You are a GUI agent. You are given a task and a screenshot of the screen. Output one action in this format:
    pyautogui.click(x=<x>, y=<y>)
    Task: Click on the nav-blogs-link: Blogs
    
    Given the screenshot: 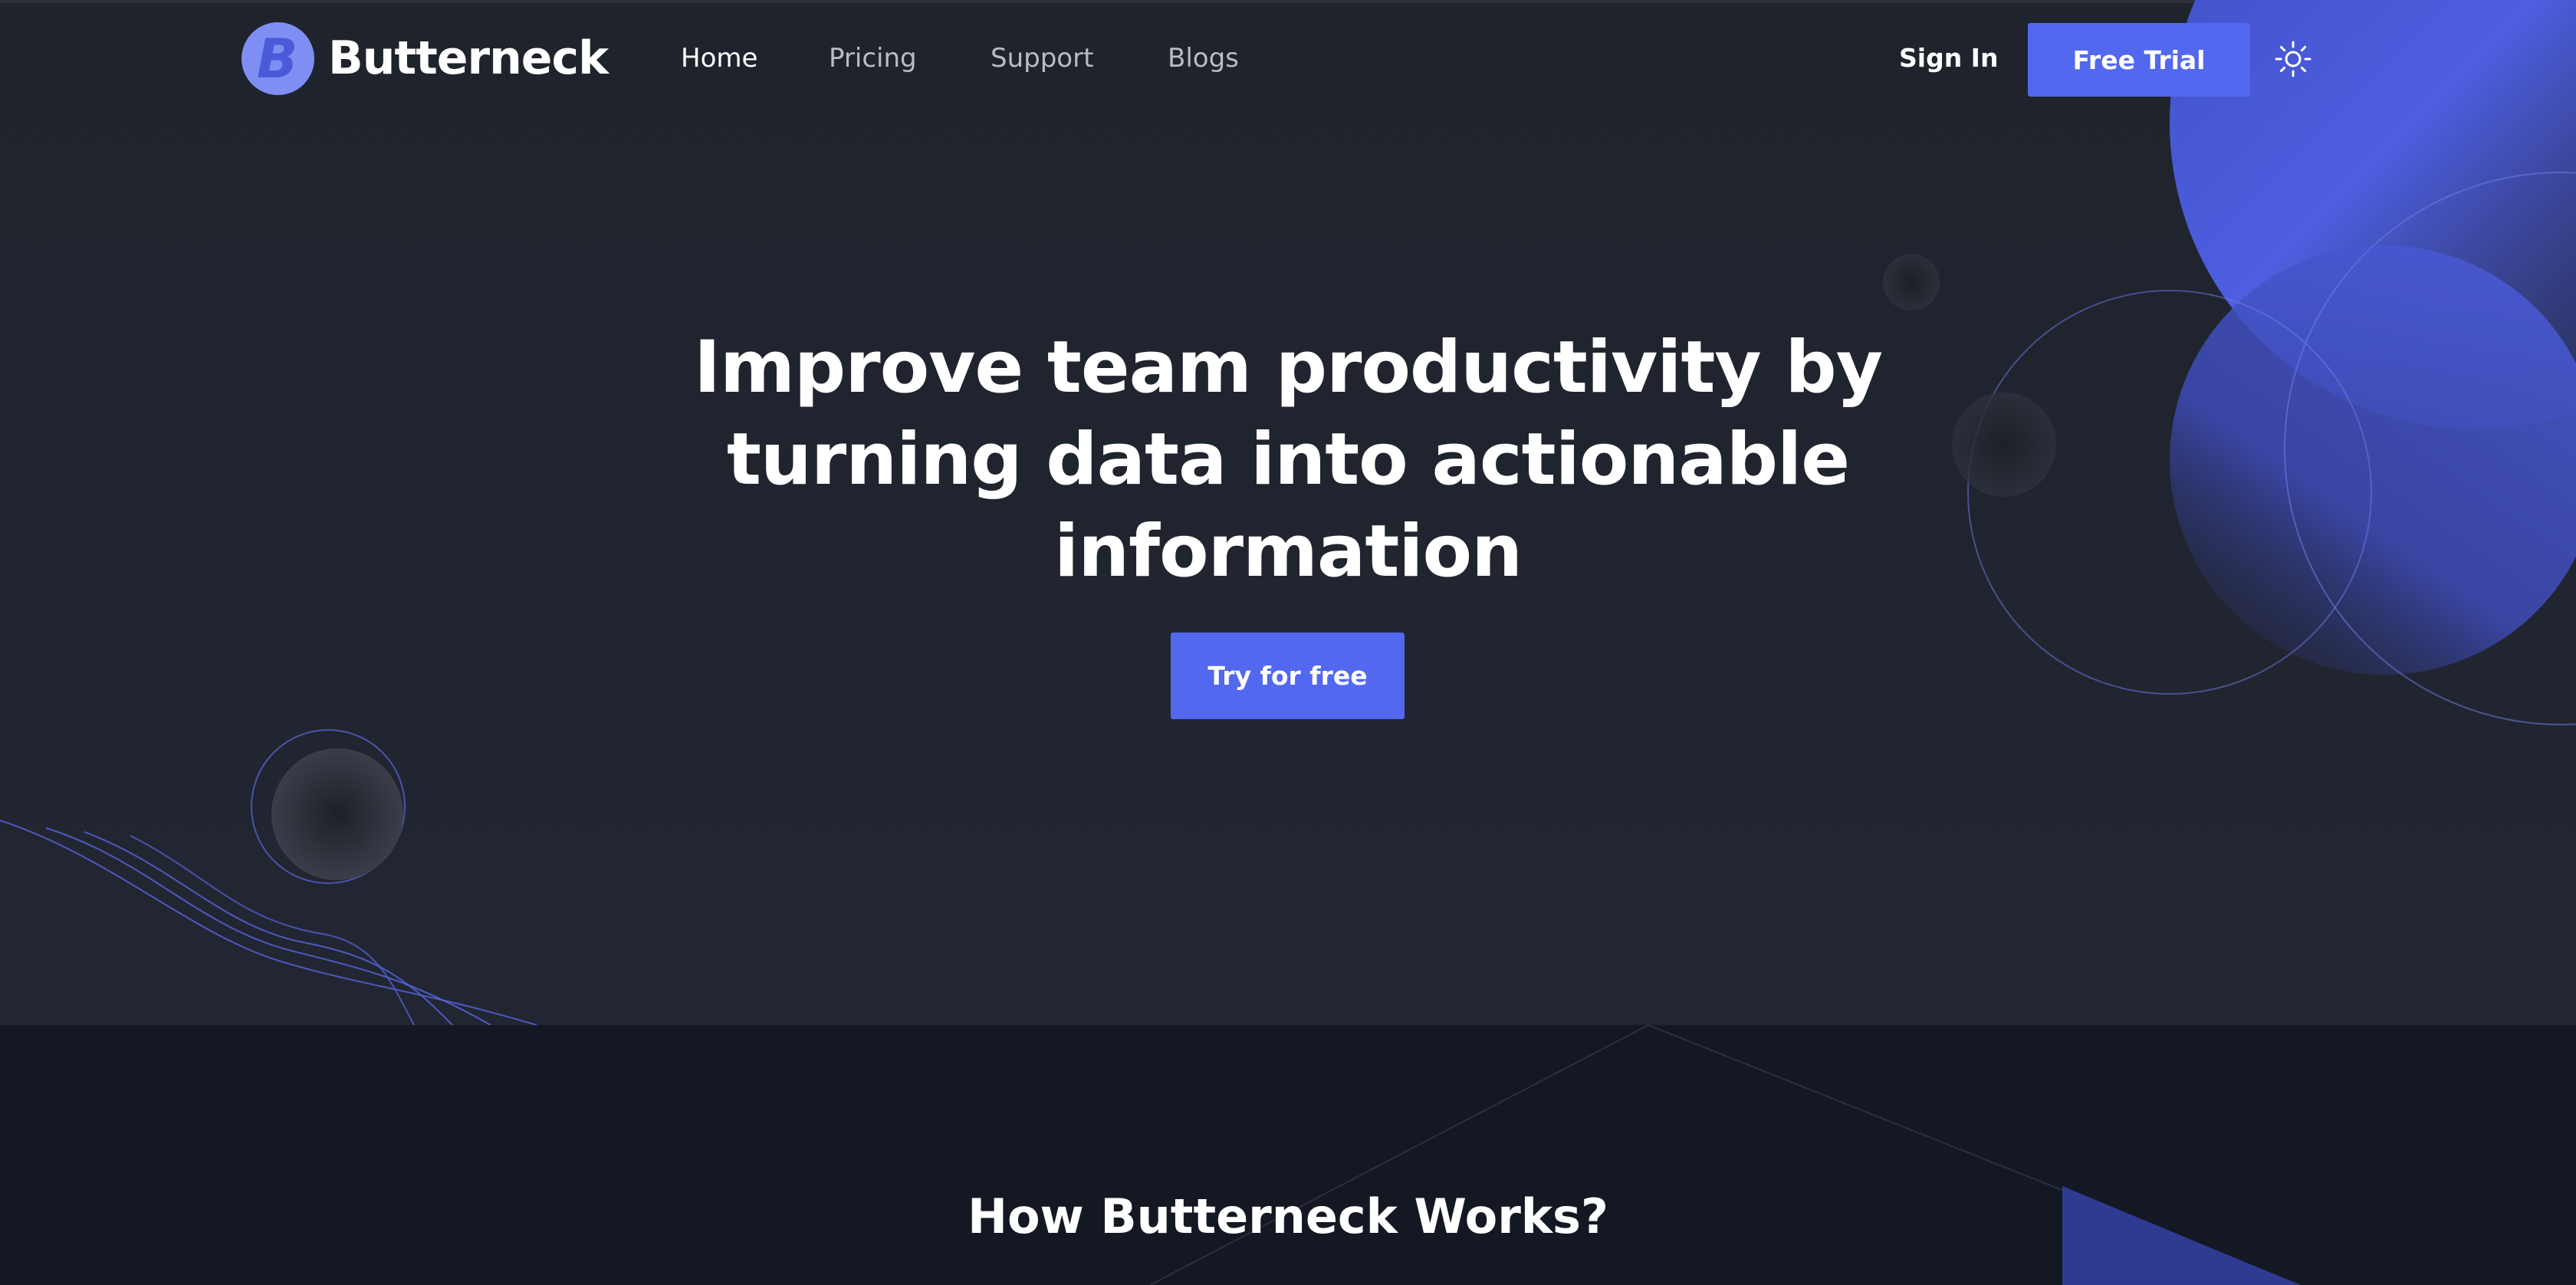 What is the action you would take?
    pyautogui.click(x=1204, y=59)
    